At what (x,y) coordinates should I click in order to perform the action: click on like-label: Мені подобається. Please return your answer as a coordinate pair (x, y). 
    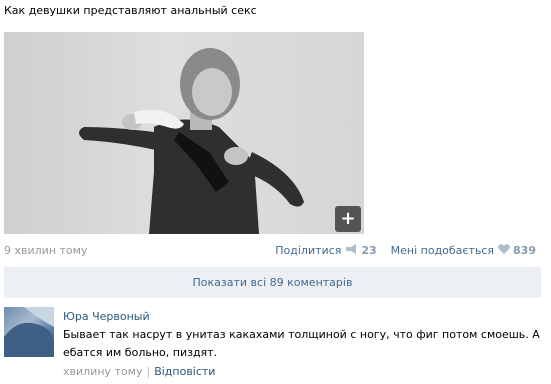
    Looking at the image, I should click on (442, 250).